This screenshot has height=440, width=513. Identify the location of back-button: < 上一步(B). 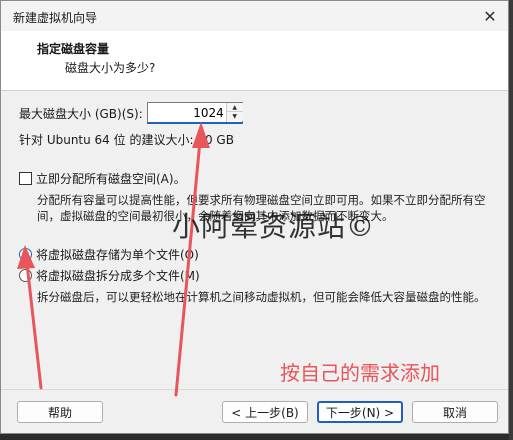
(265, 412).